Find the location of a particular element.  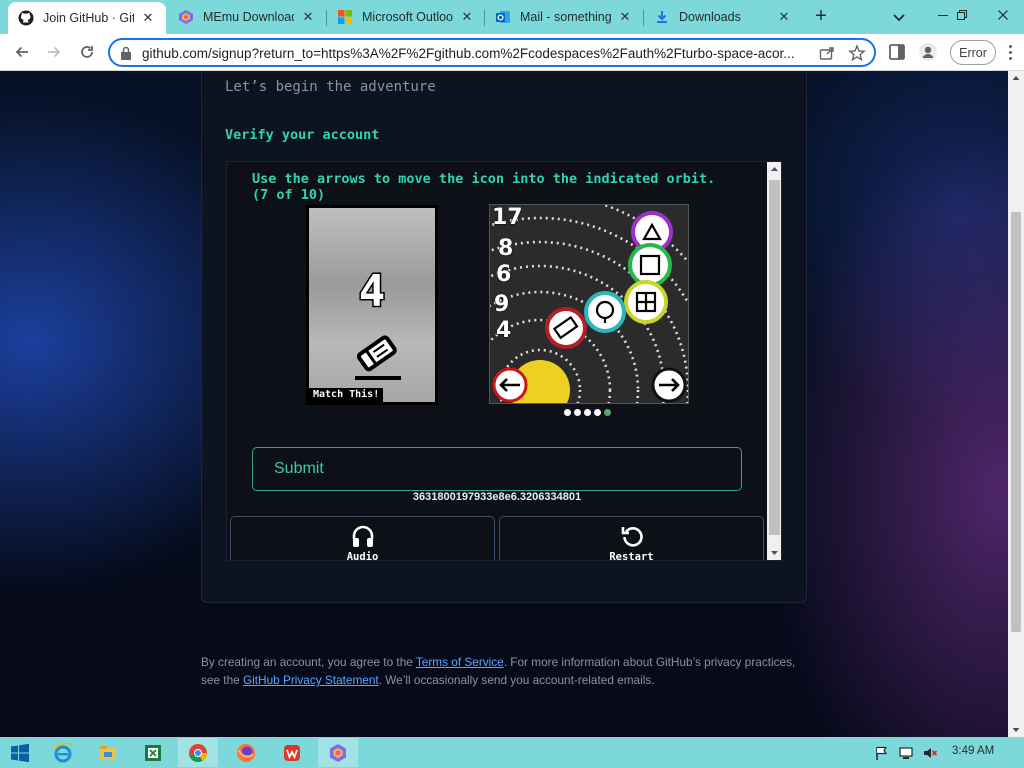

bookmark-star-icon is located at coordinates (857, 53).